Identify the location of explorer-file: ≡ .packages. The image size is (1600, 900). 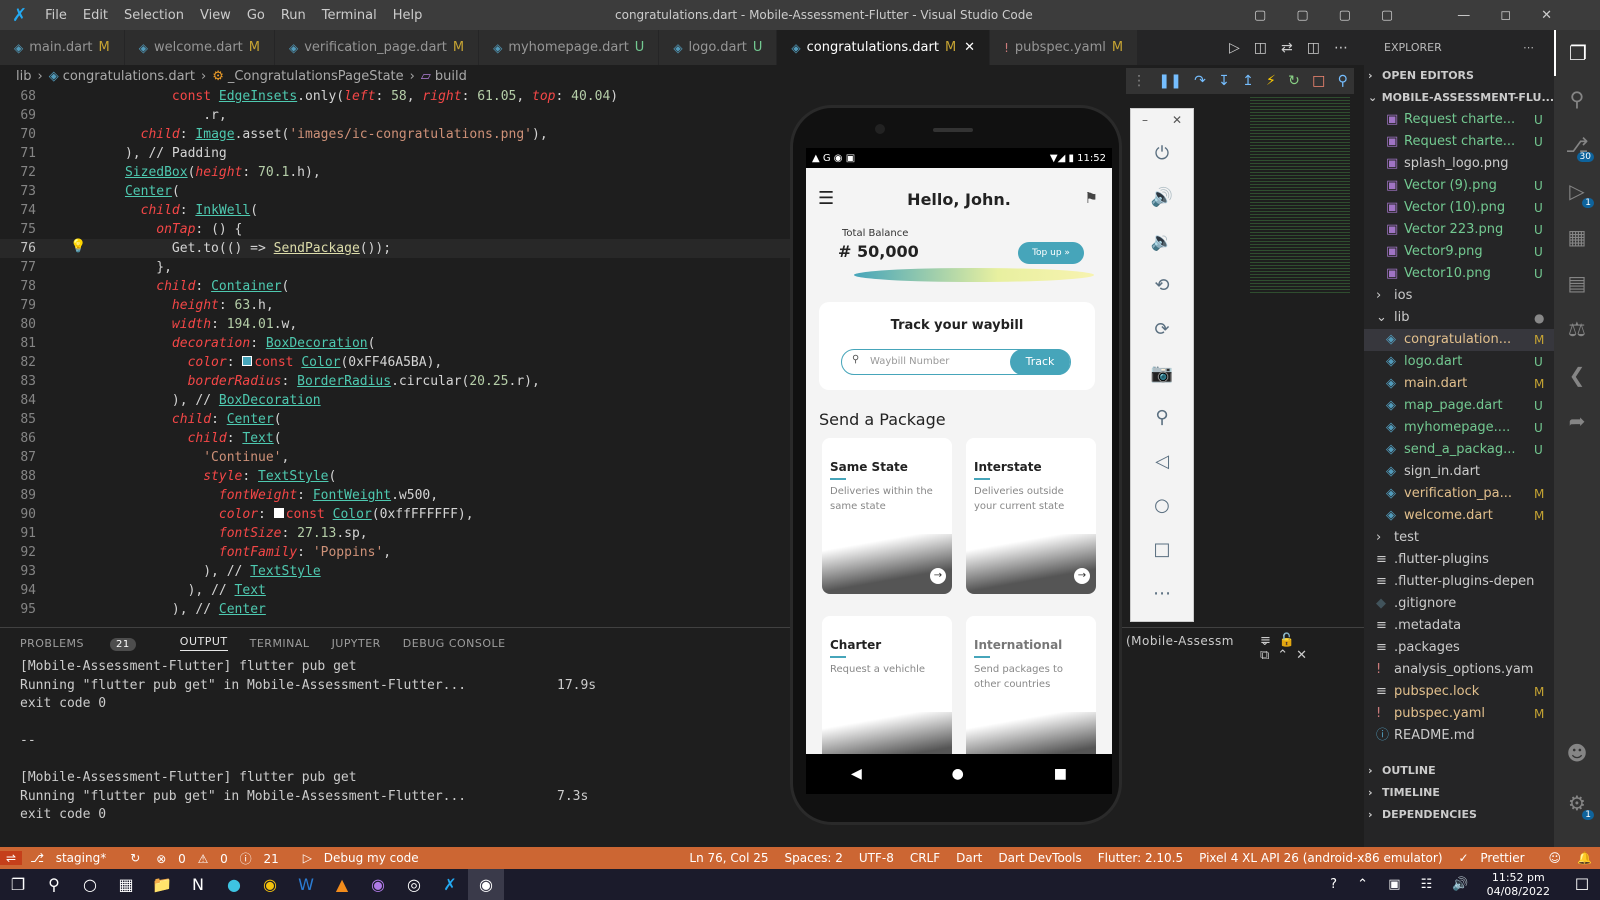
(1459, 648).